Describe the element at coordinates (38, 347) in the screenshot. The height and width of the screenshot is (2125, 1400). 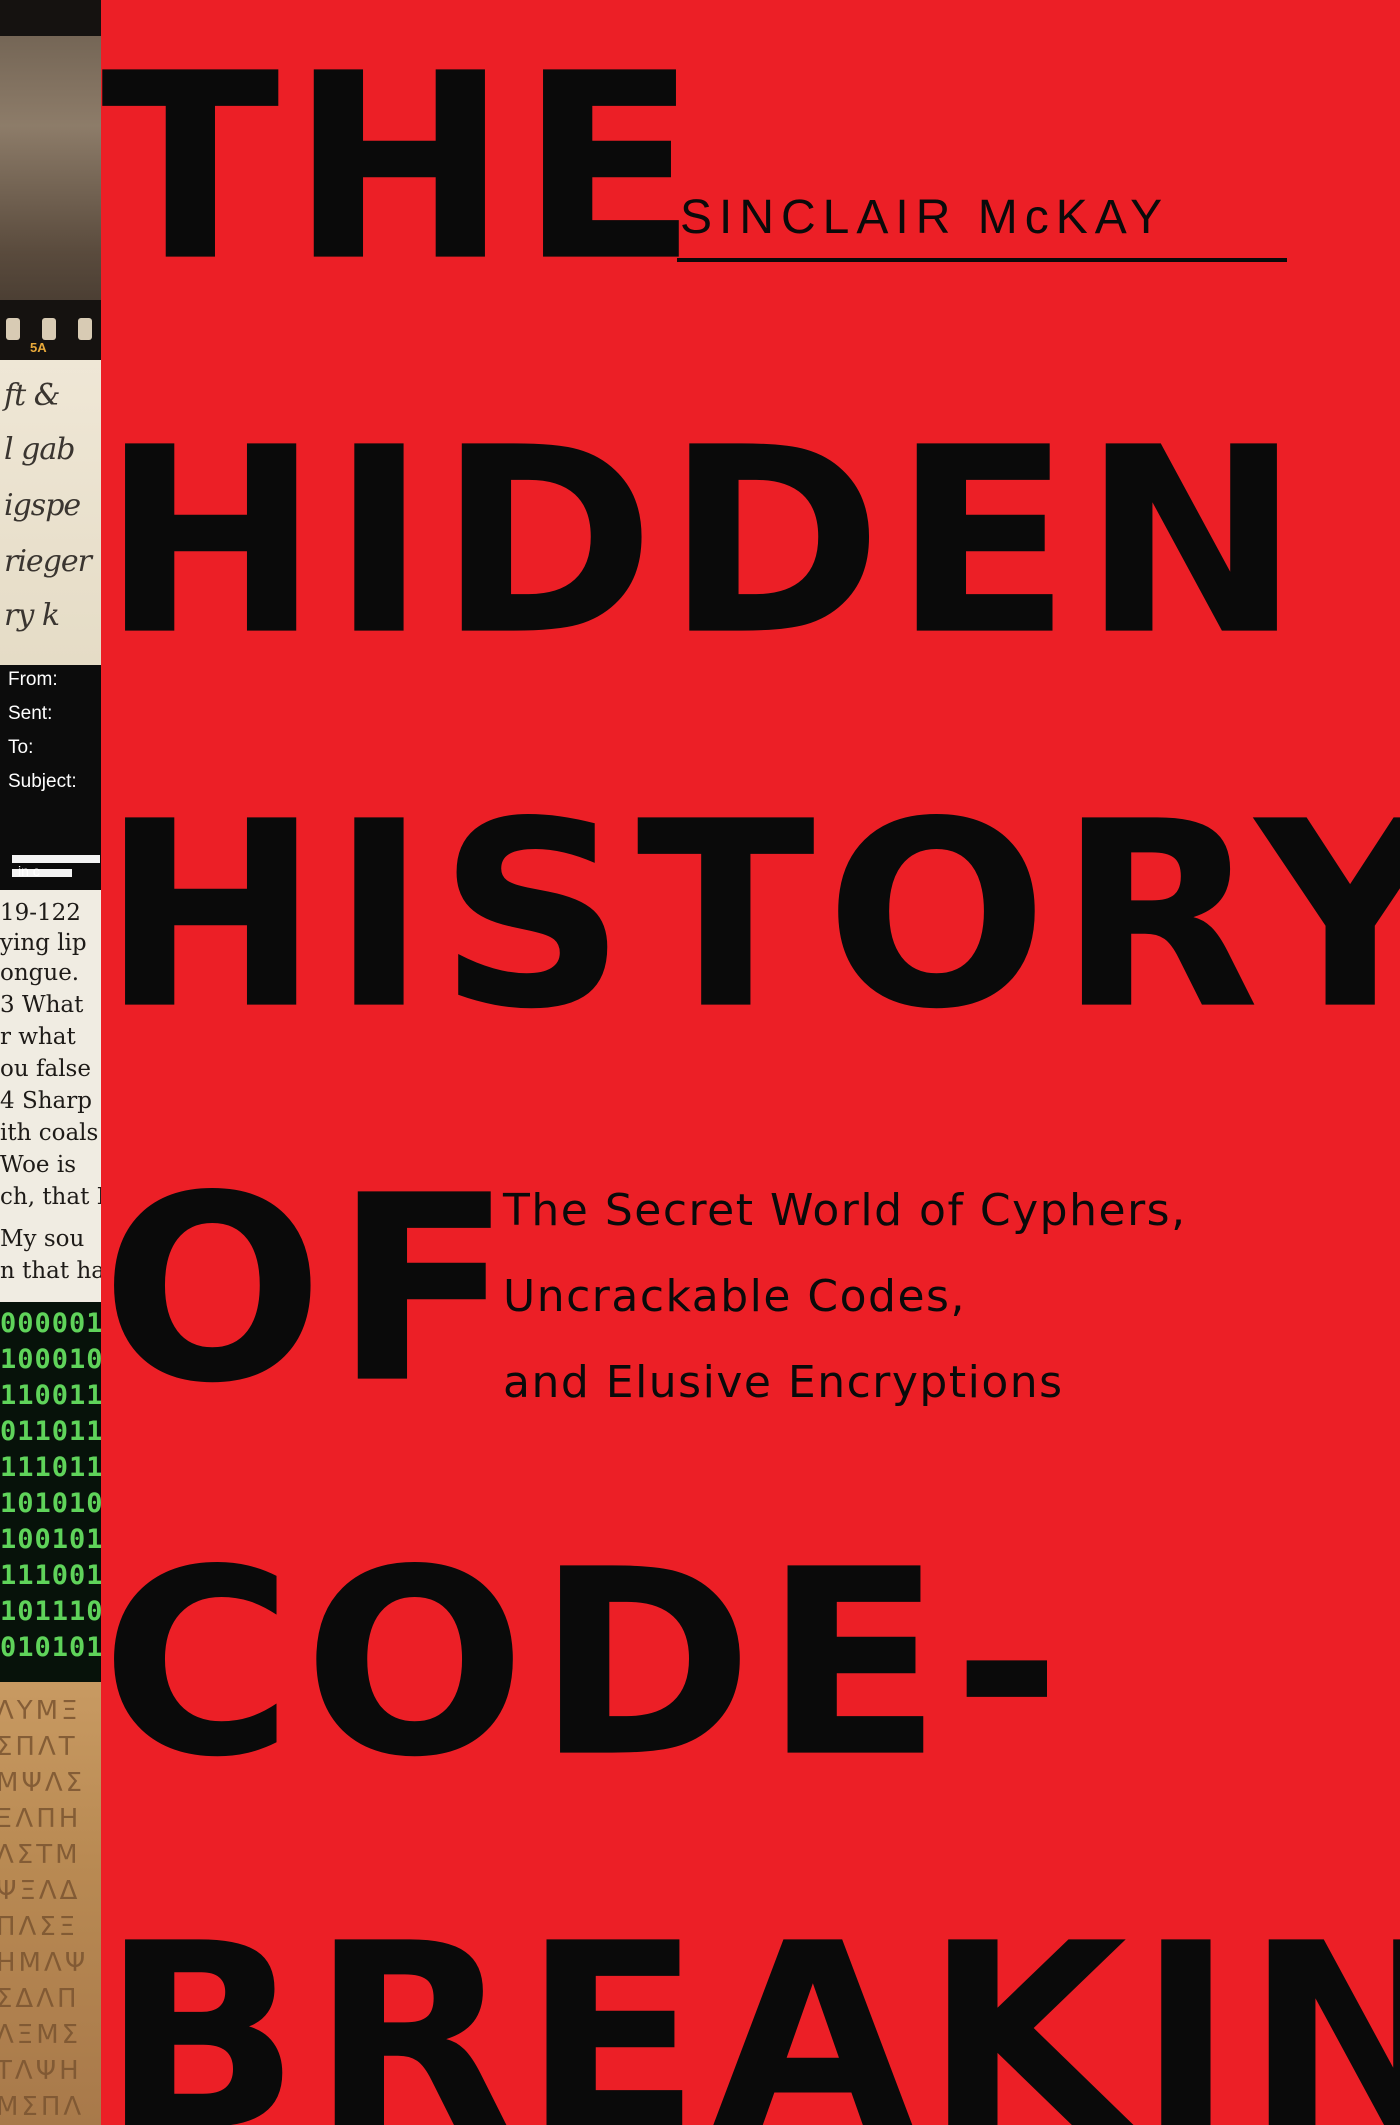
I see `film-frame-code: 5A` at that location.